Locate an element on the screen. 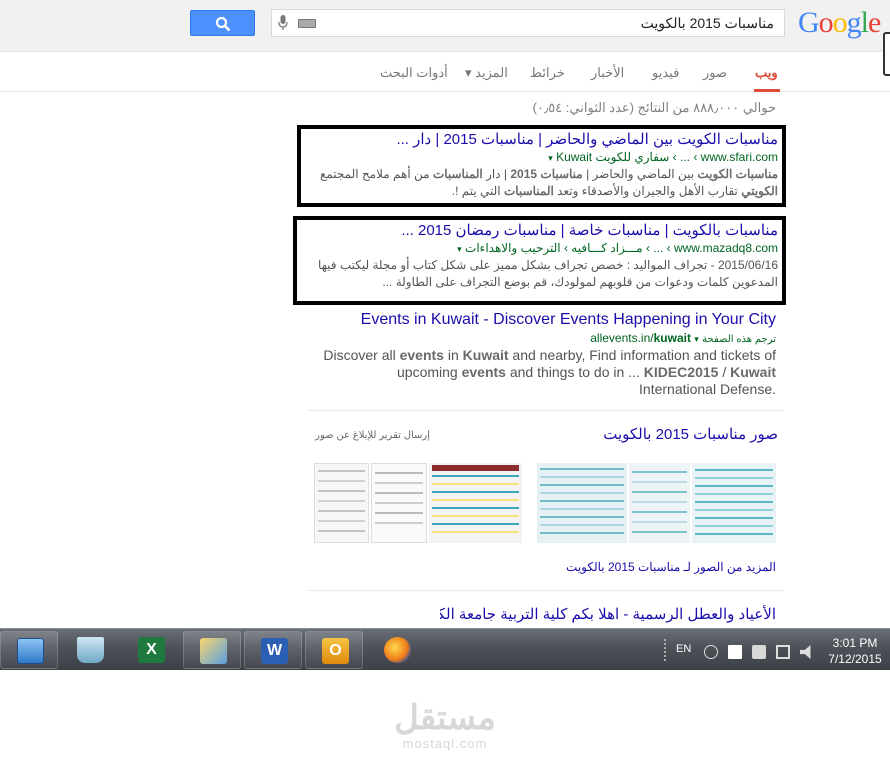 The width and height of the screenshot is (890, 768). clock-time: 3:01 PM is located at coordinates (855, 643).